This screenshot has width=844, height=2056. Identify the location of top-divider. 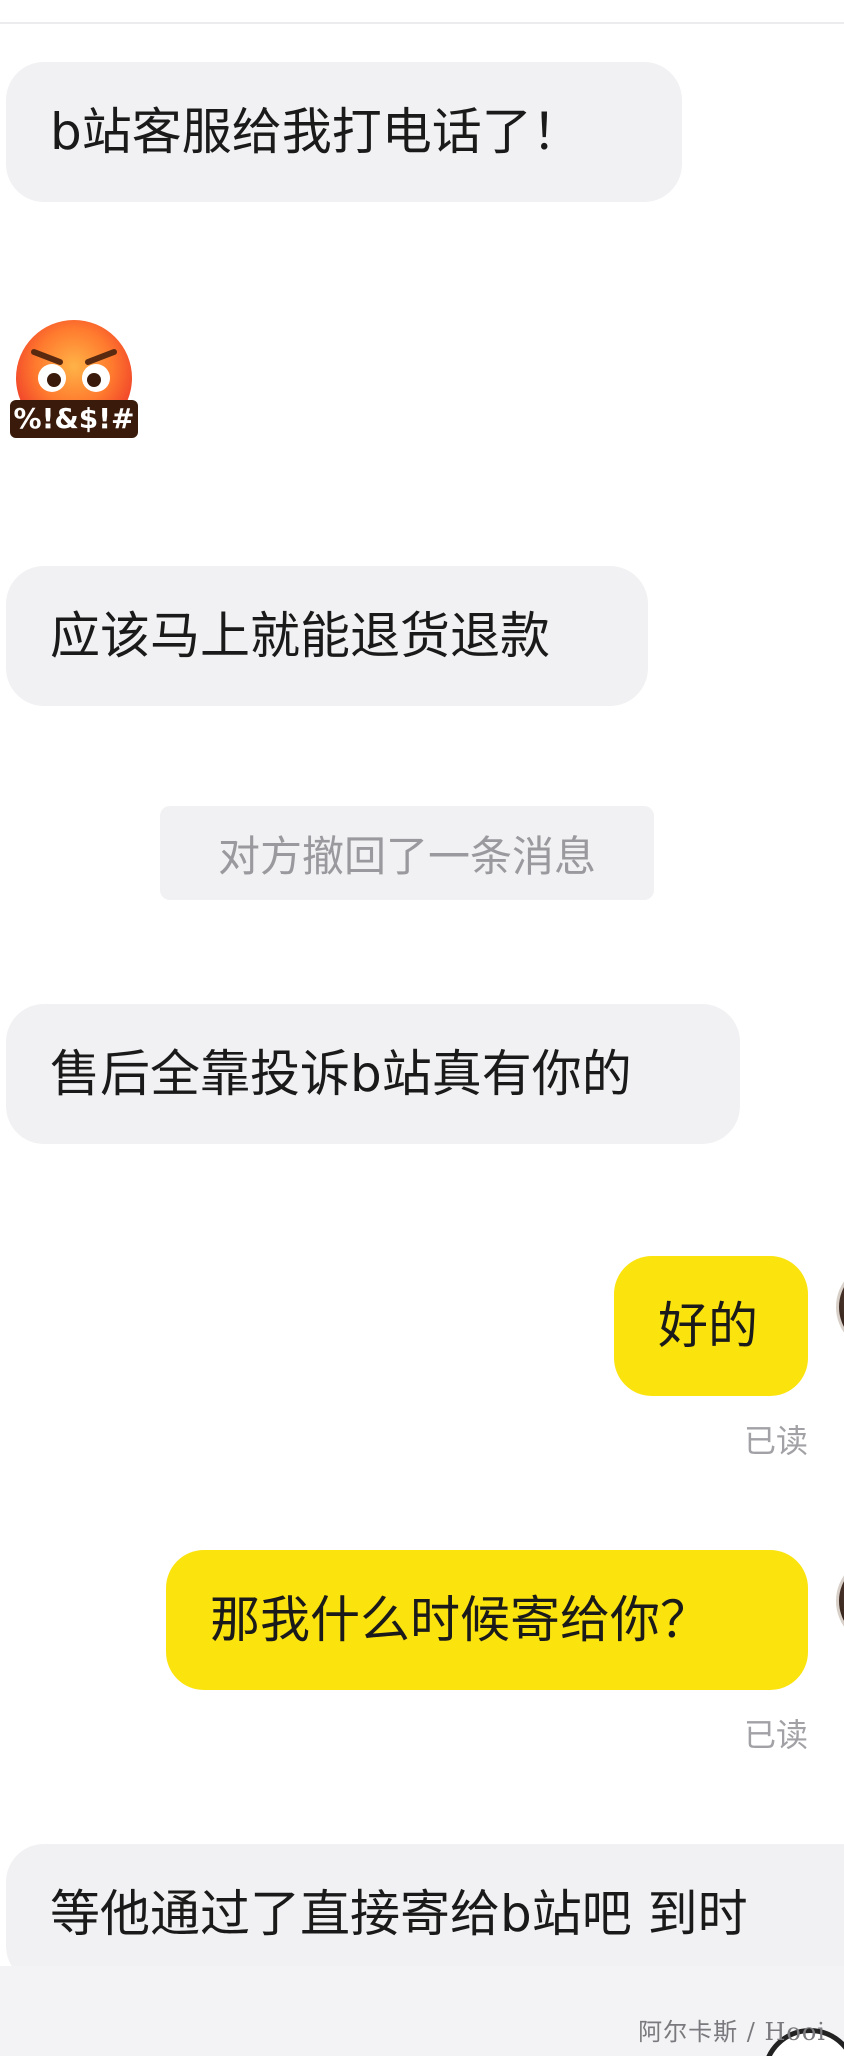
(422, 23).